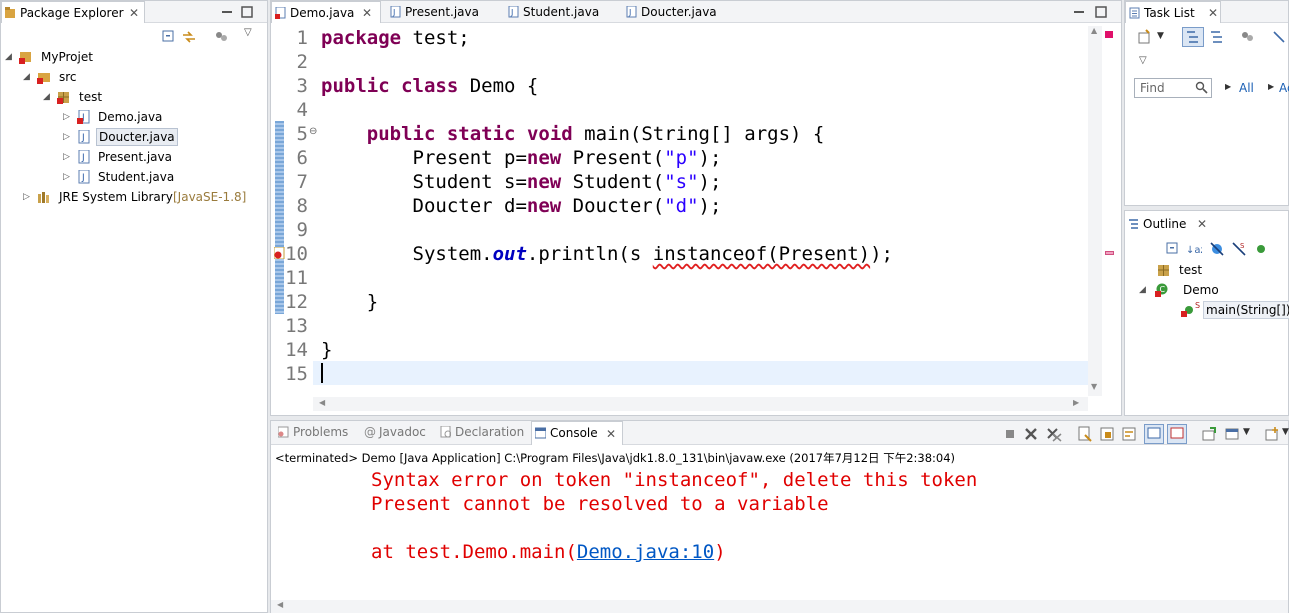  Describe the element at coordinates (1054, 434) in the screenshot. I see `remove-all-terminated-icon` at that location.